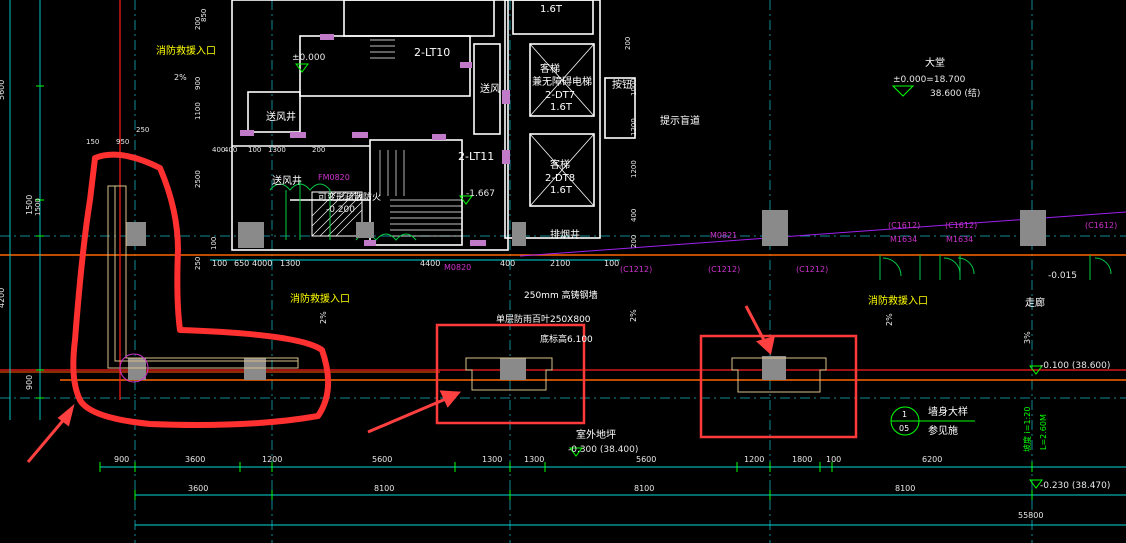  What do you see at coordinates (904, 428) in the screenshot?
I see `callout-sheet: 05` at bounding box center [904, 428].